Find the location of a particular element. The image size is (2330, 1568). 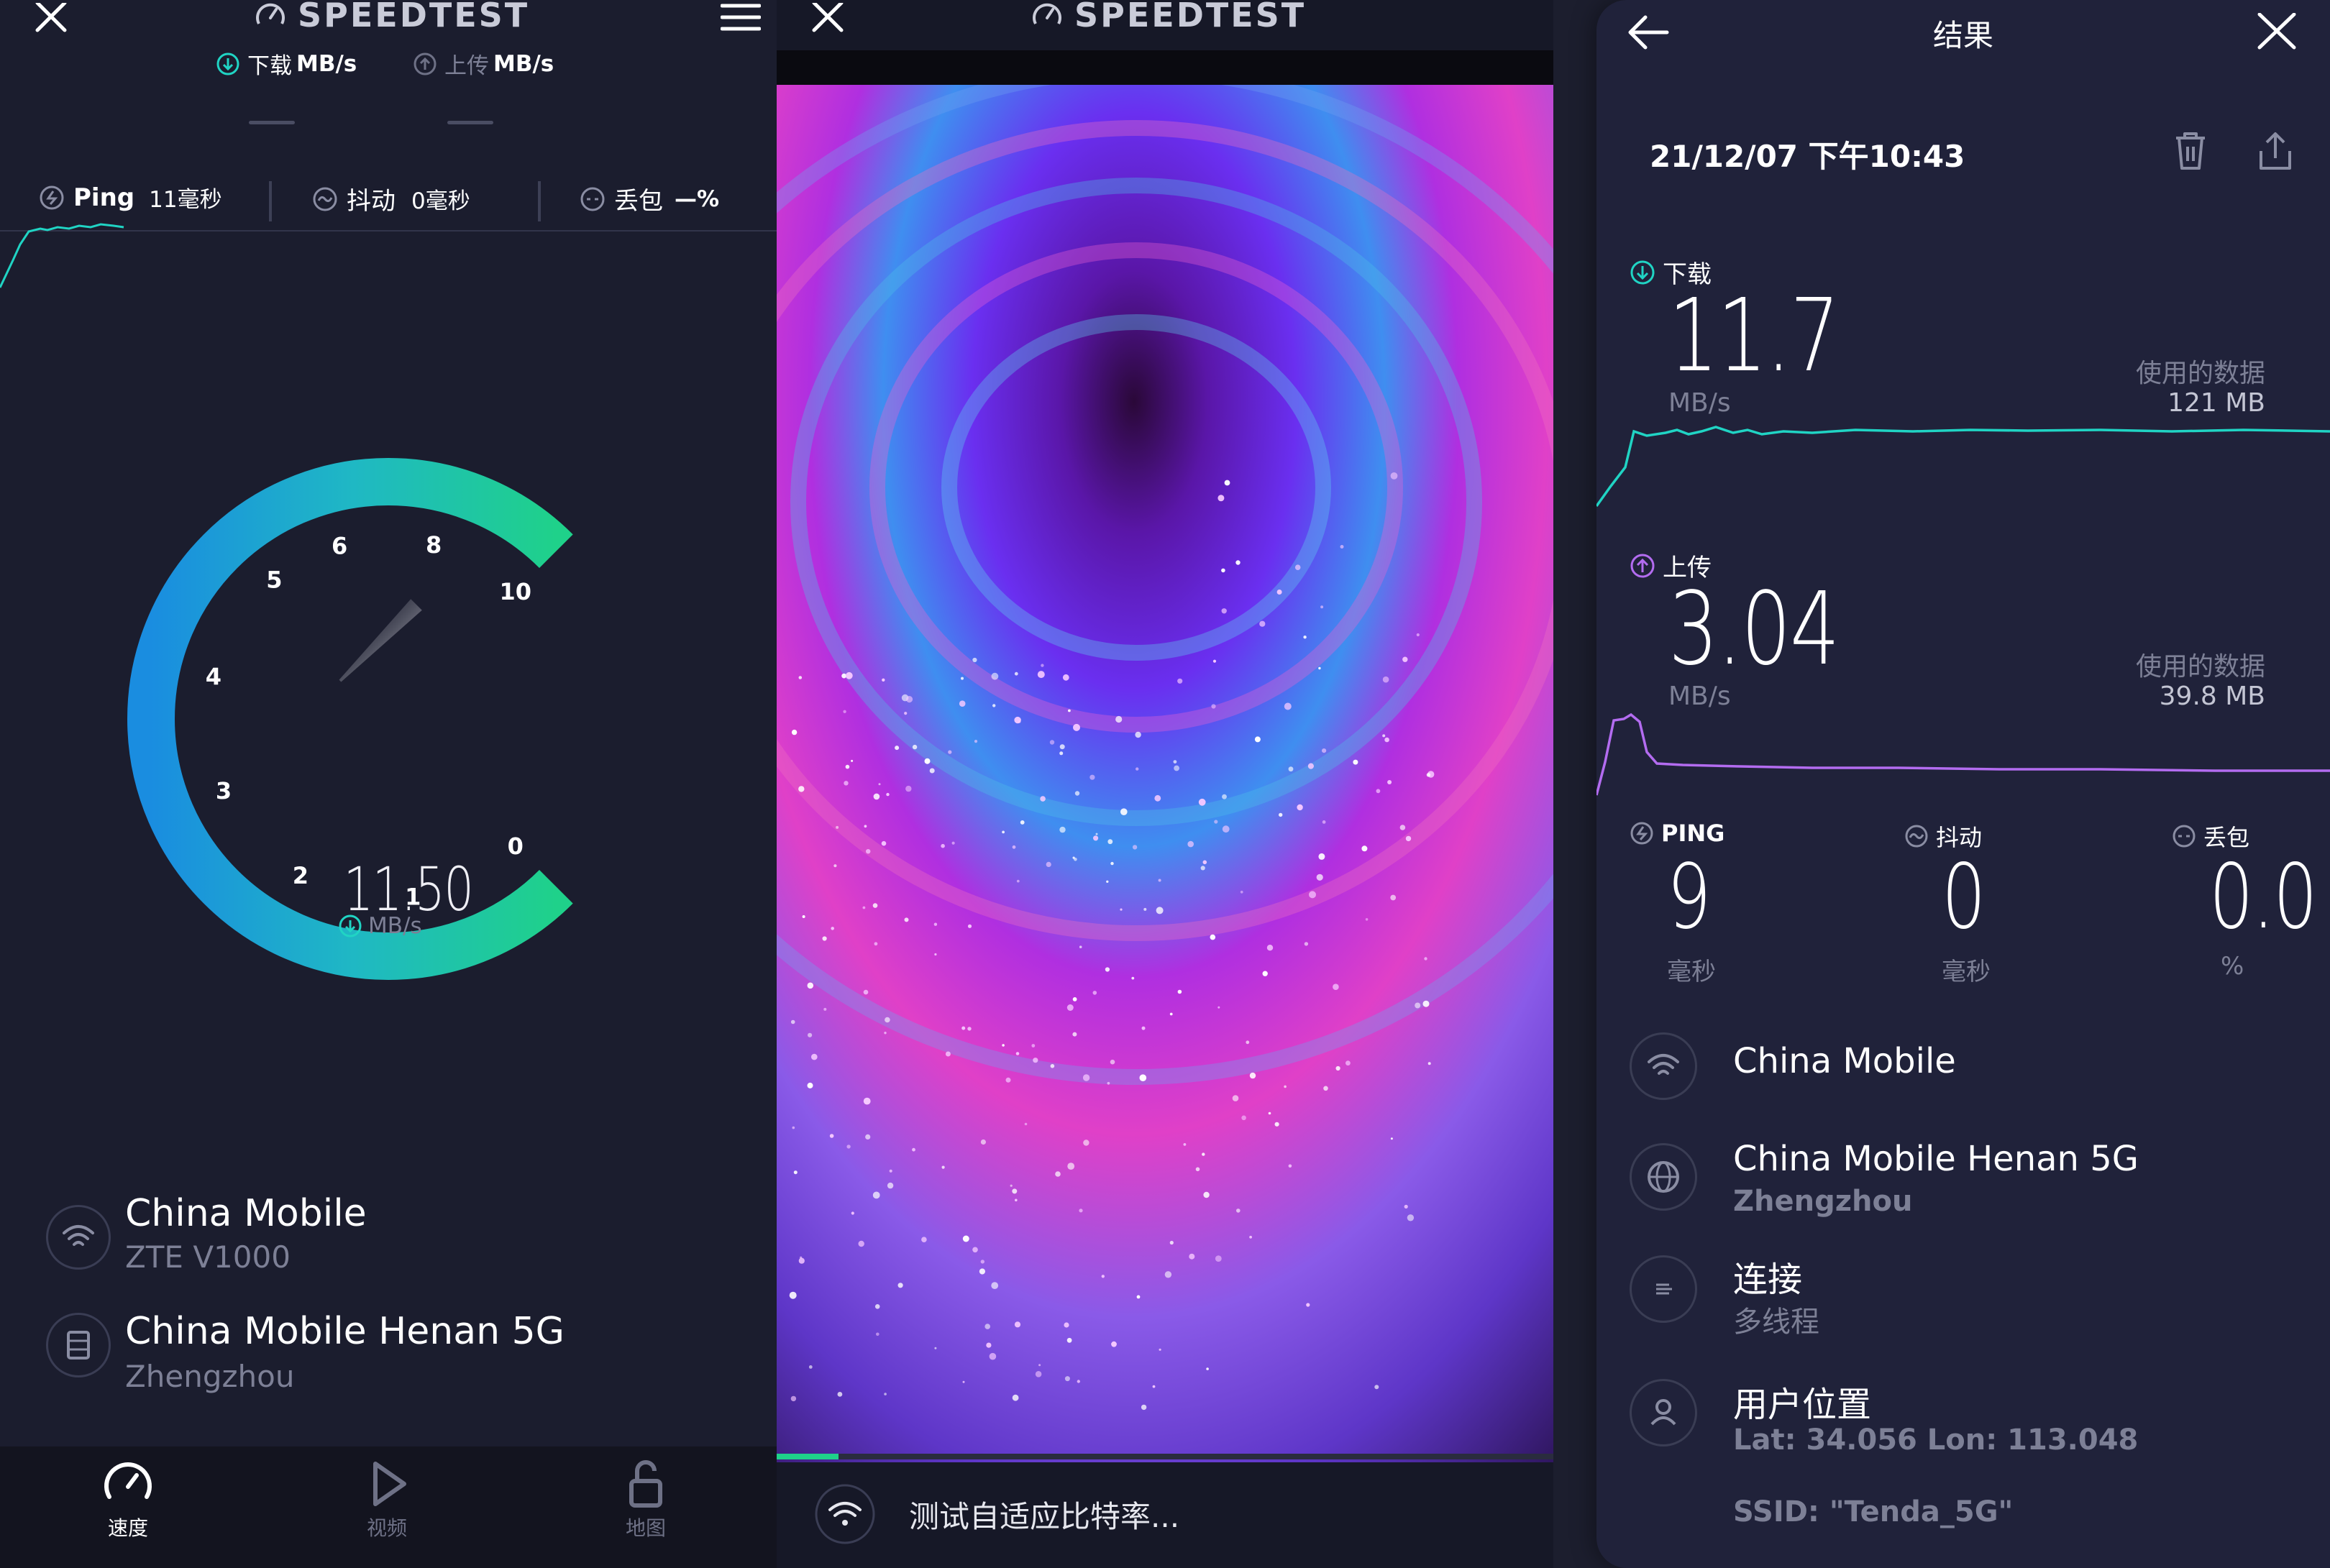

video-progress-fill is located at coordinates (808, 1456).